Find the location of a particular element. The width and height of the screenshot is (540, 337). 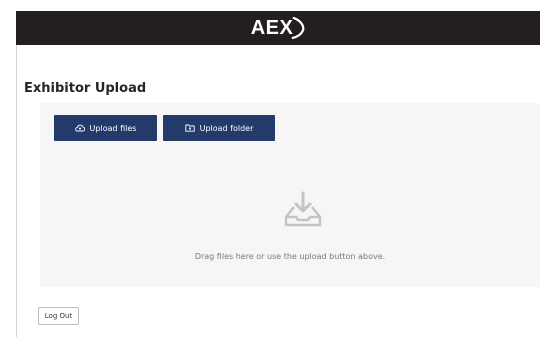

upload-files-button: Upload files is located at coordinates (105, 128).